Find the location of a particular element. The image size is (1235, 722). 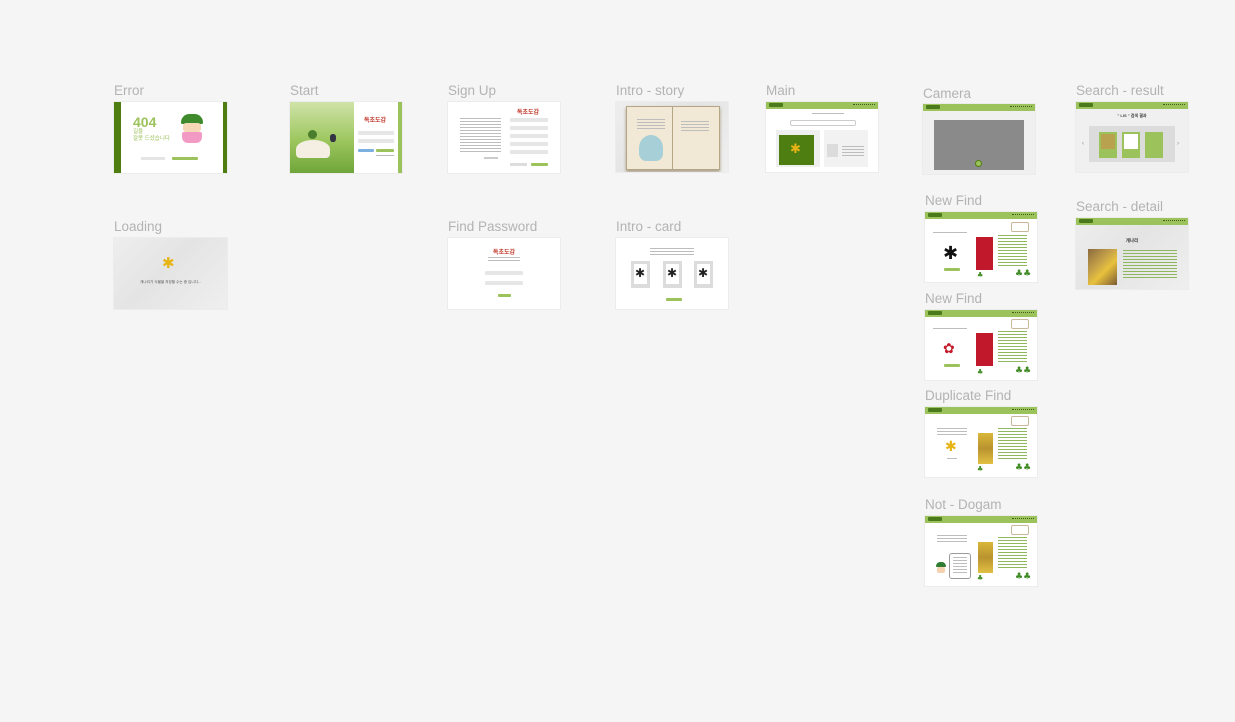

find-button is located at coordinates (504, 295).